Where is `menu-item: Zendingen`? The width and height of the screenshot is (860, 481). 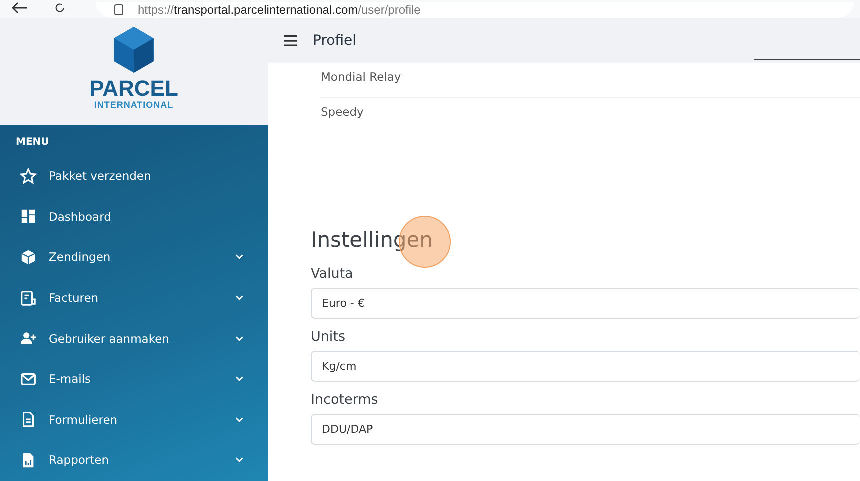 menu-item: Zendingen is located at coordinates (134, 257).